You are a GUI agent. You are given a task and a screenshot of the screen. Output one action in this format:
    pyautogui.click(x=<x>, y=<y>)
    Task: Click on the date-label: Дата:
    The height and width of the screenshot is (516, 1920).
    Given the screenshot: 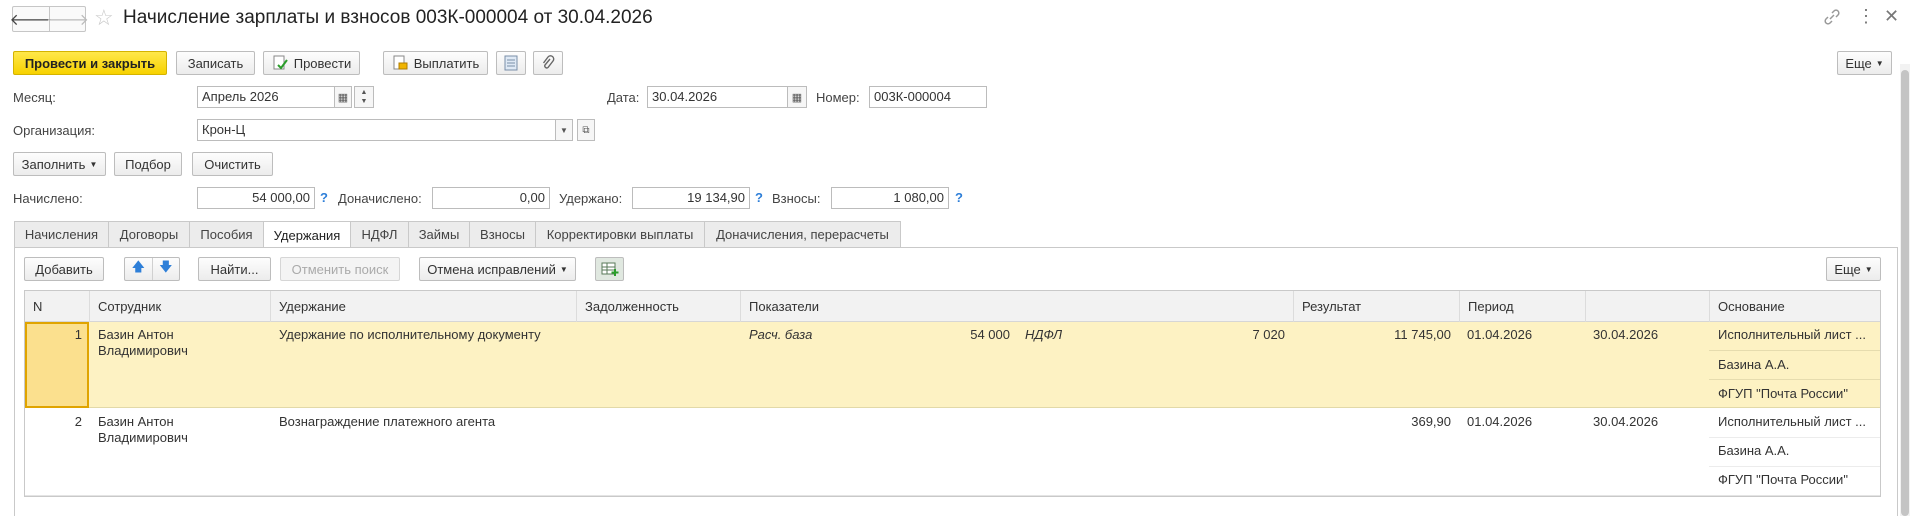 What is the action you would take?
    pyautogui.click(x=623, y=97)
    